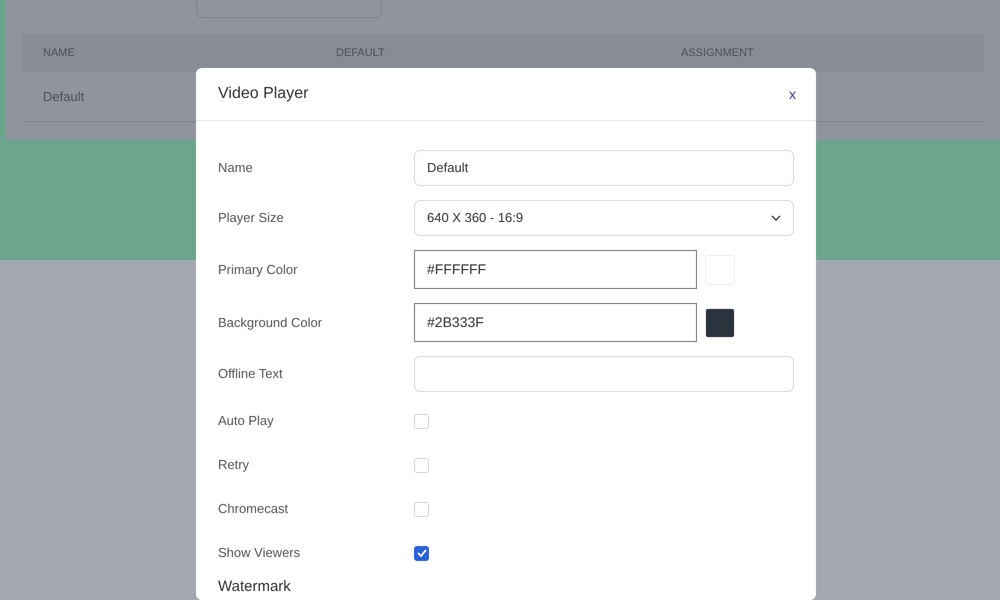 This screenshot has width=1000, height=600. Describe the element at coordinates (776, 218) in the screenshot. I see `chevron-down-icon` at that location.